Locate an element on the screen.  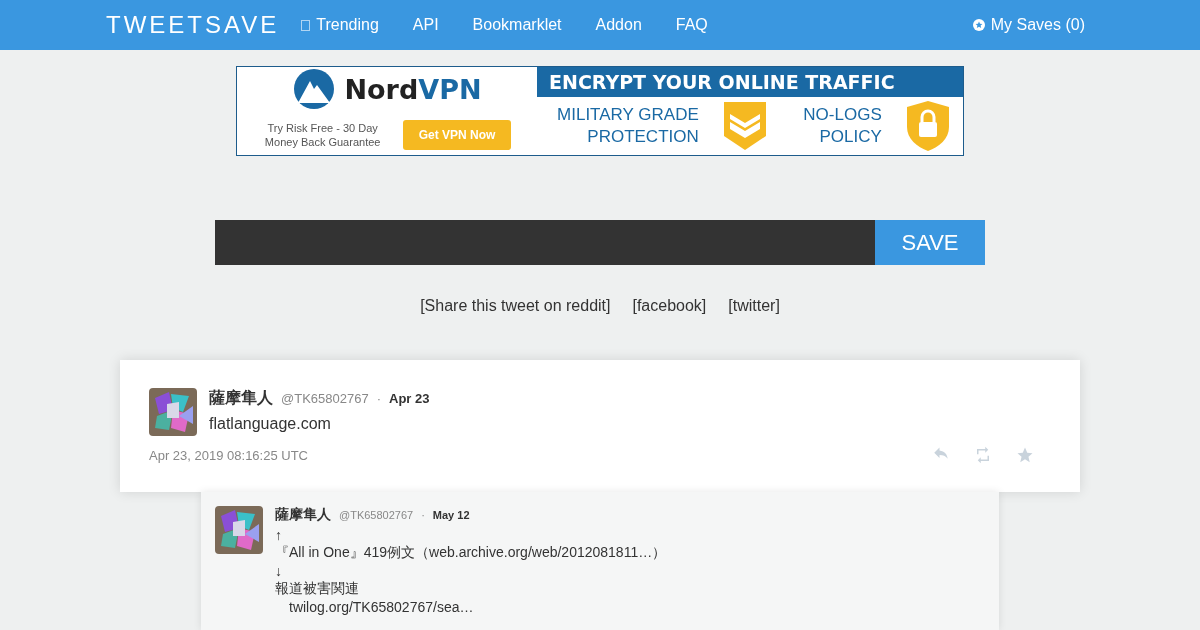
share-link: [facebook] is located at coordinates (669, 306).